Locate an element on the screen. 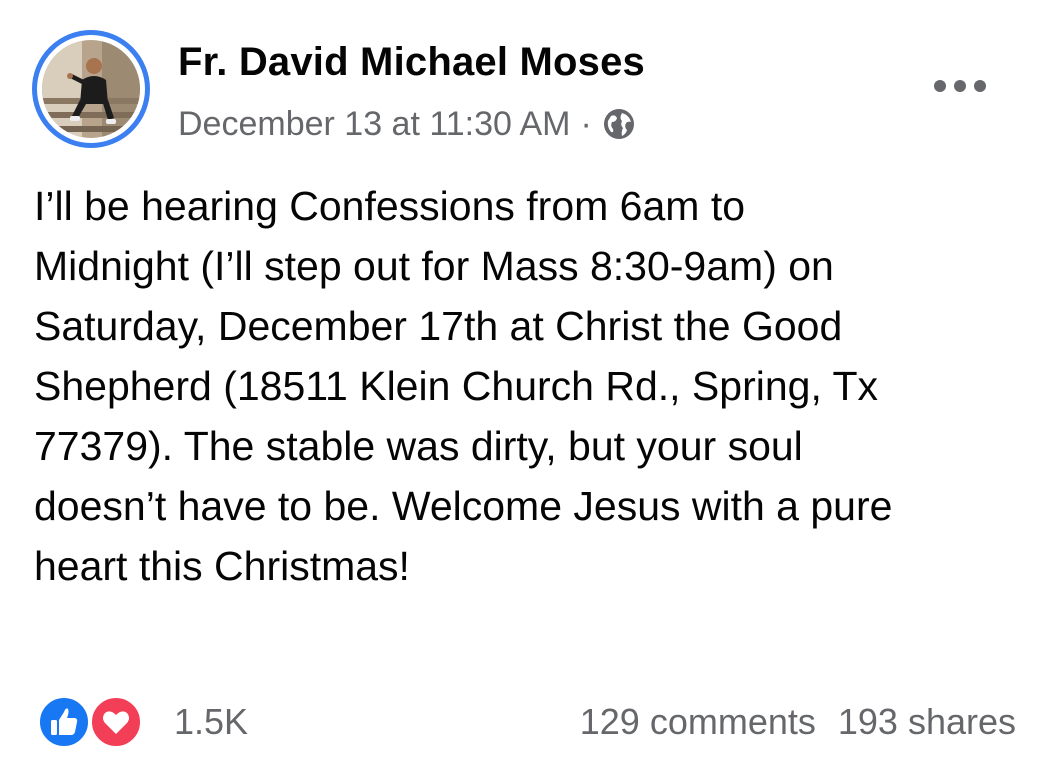 Image resolution: width=1058 pixels, height=770 pixels. reactions-summary: 1.5K is located at coordinates (142, 722).